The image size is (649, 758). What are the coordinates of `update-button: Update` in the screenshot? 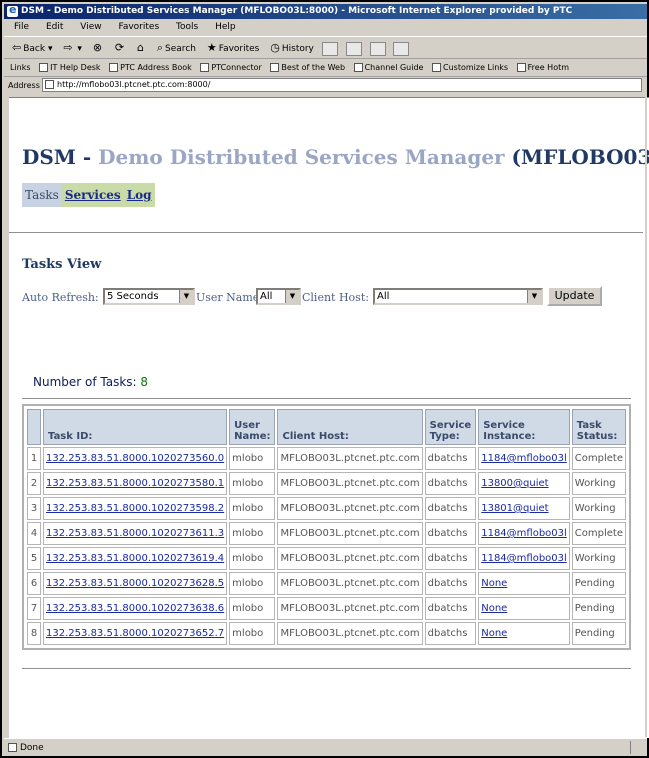 It's located at (574, 296).